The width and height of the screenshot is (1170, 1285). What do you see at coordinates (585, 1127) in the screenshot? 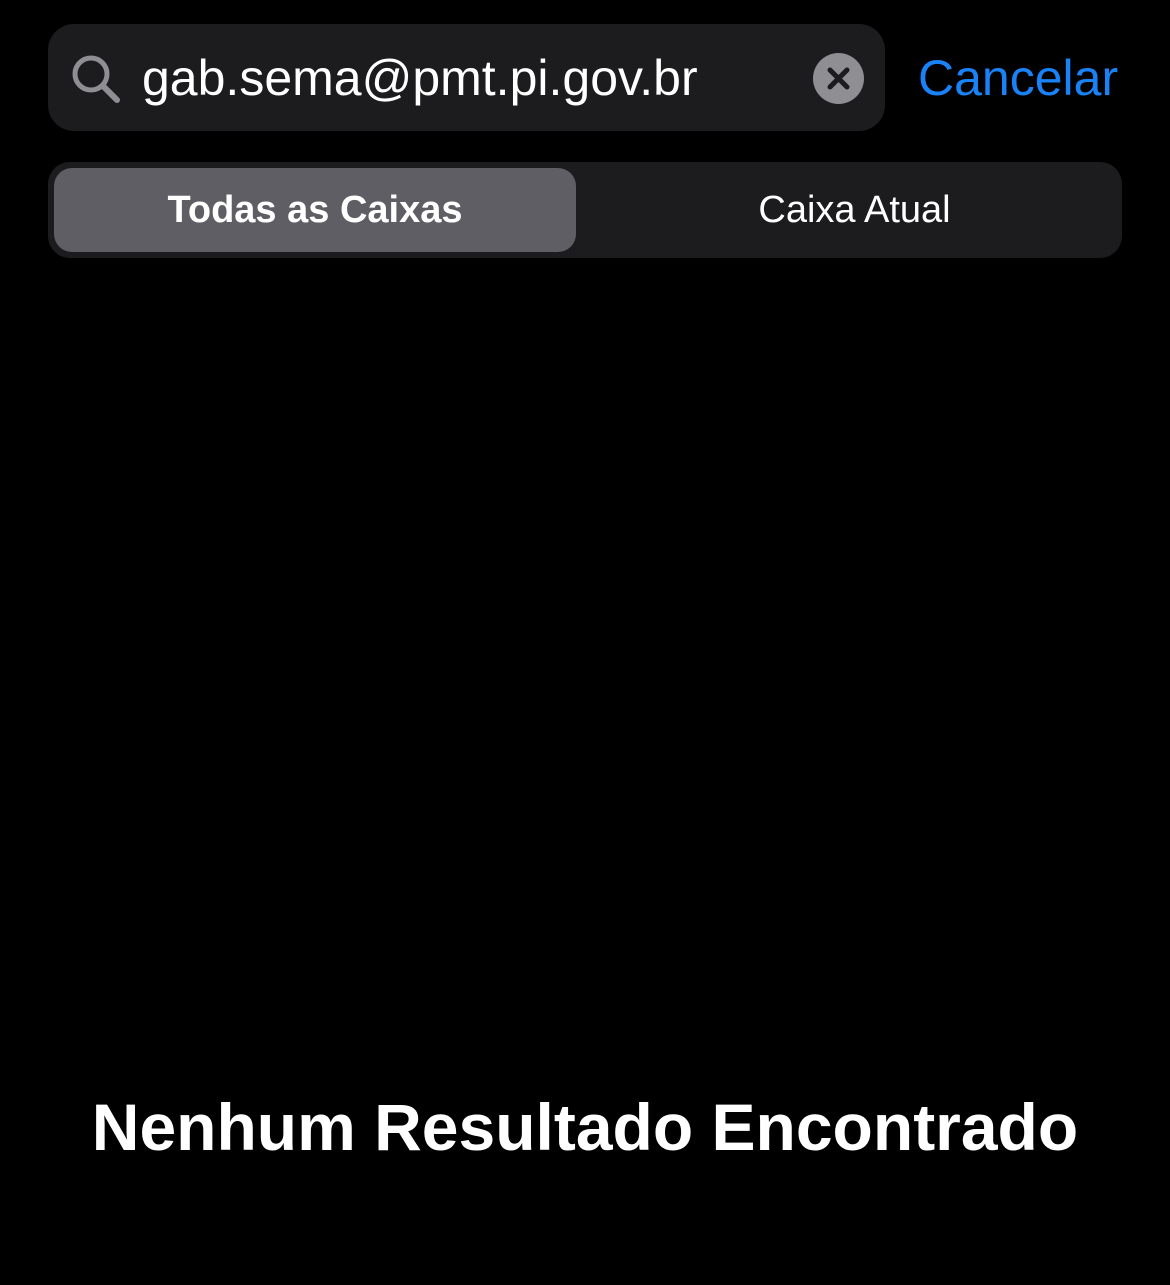
I see `no-results-message: Nenhum Resultado Encontrado` at bounding box center [585, 1127].